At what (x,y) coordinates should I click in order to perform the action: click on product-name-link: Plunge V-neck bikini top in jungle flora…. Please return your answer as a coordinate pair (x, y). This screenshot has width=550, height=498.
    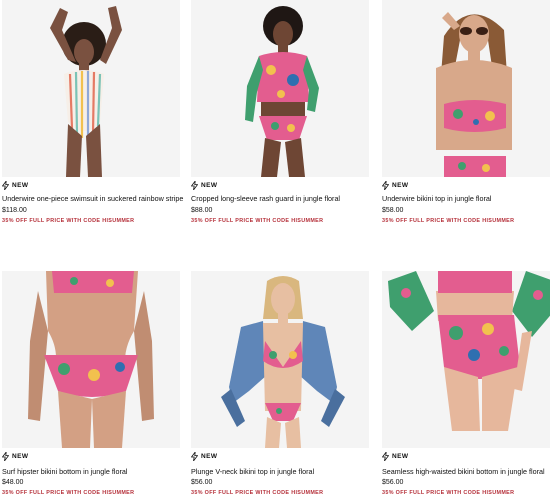
    Looking at the image, I should click on (252, 471).